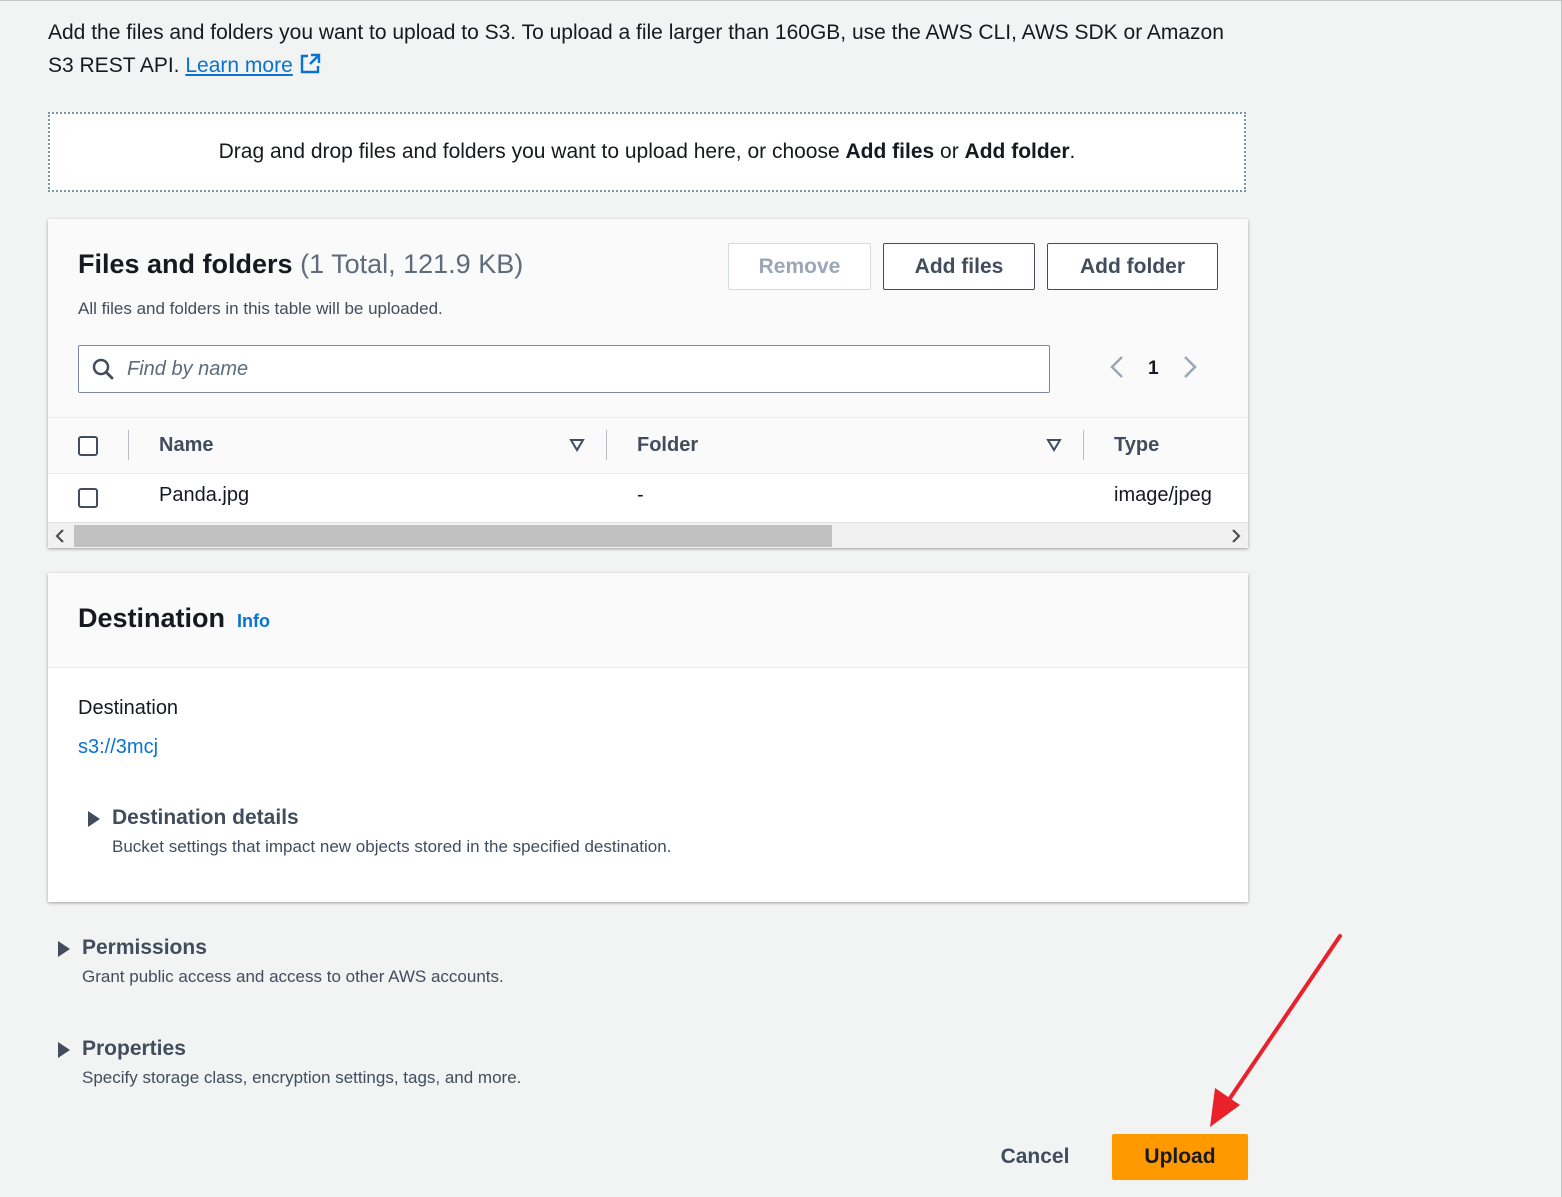 The width and height of the screenshot is (1562, 1197). What do you see at coordinates (118, 747) in the screenshot?
I see `destination-bucket-link: s3://3mcj` at bounding box center [118, 747].